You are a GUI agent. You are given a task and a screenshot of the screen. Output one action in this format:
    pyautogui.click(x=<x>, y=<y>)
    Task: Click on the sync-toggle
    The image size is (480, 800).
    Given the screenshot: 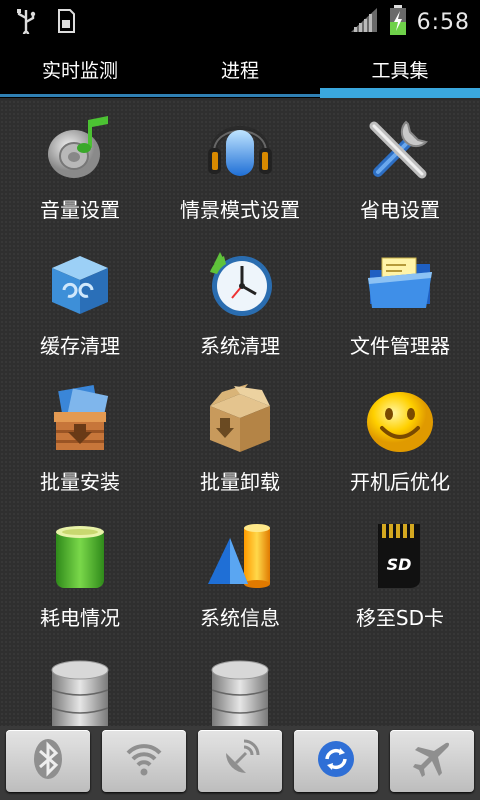 What is the action you would take?
    pyautogui.click(x=336, y=761)
    